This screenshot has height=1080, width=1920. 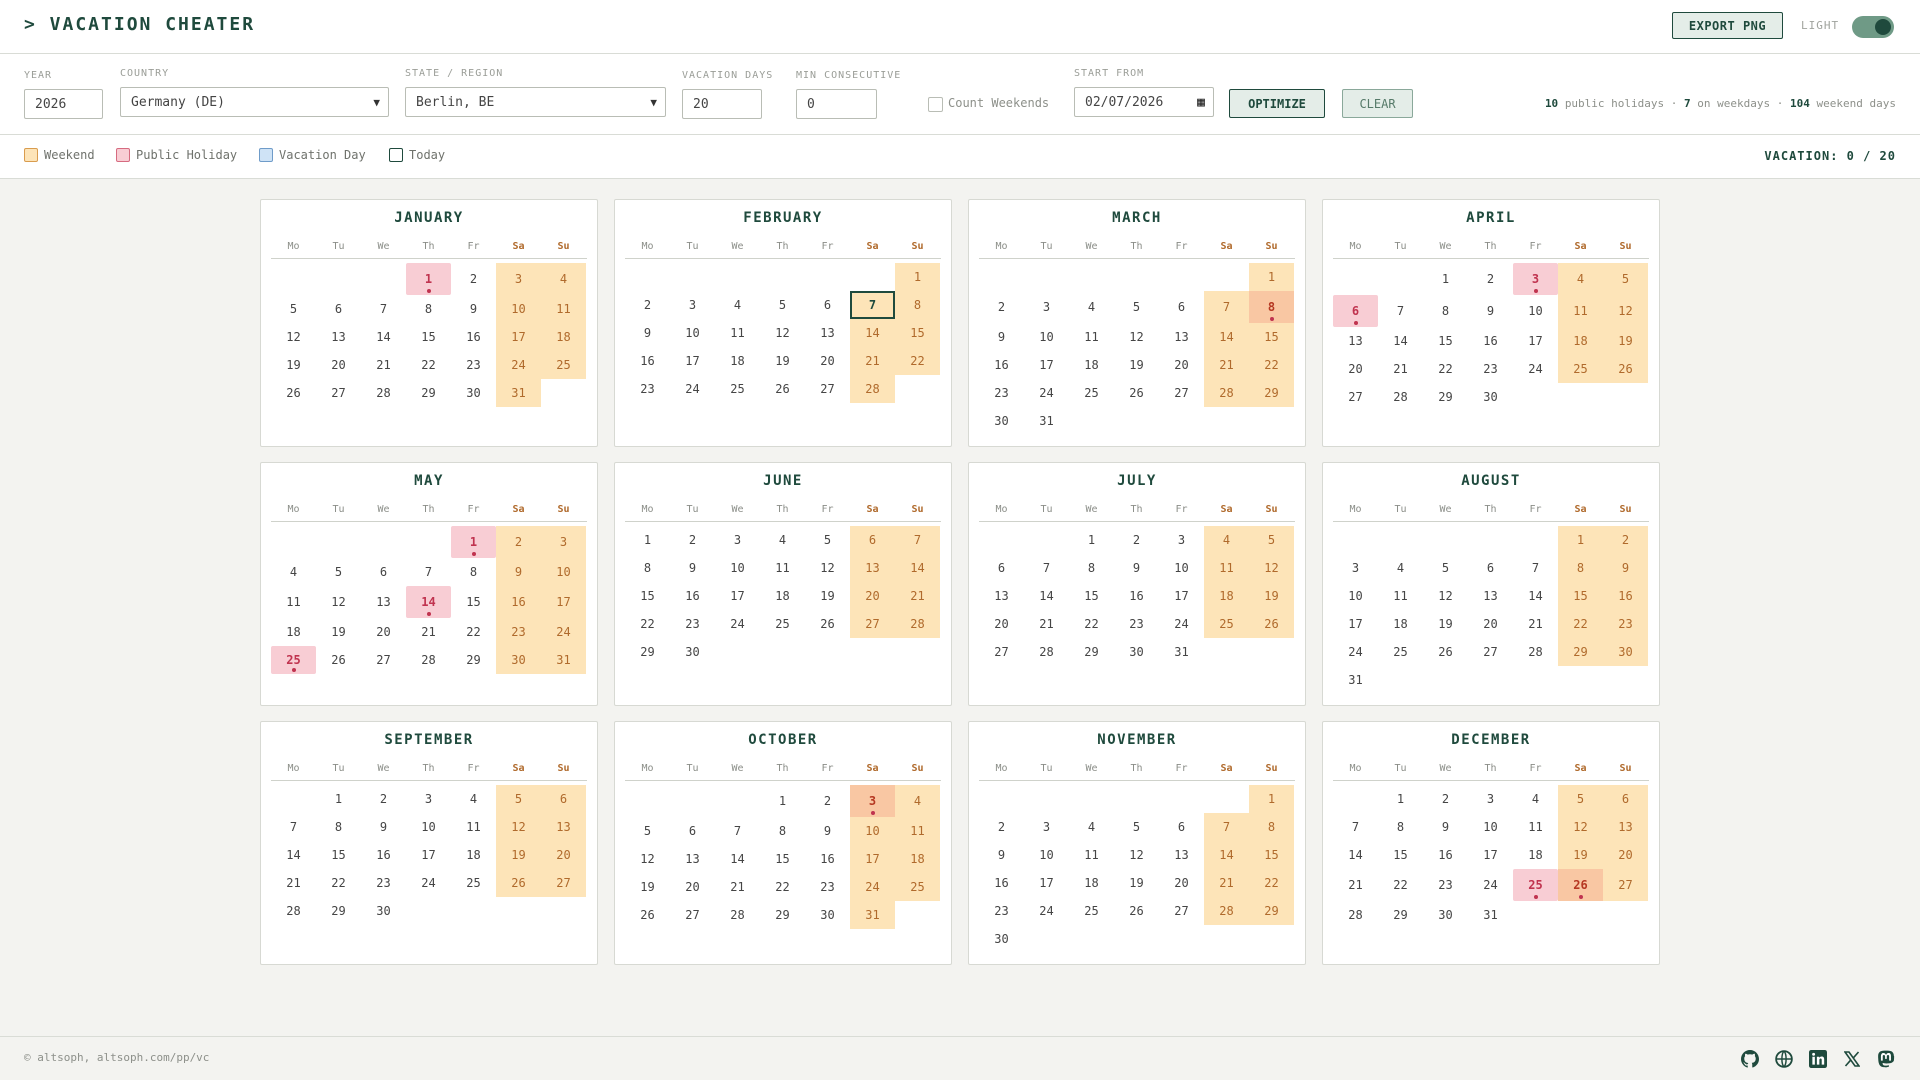 What do you see at coordinates (428, 883) in the screenshot?
I see `day-cell: 24` at bounding box center [428, 883].